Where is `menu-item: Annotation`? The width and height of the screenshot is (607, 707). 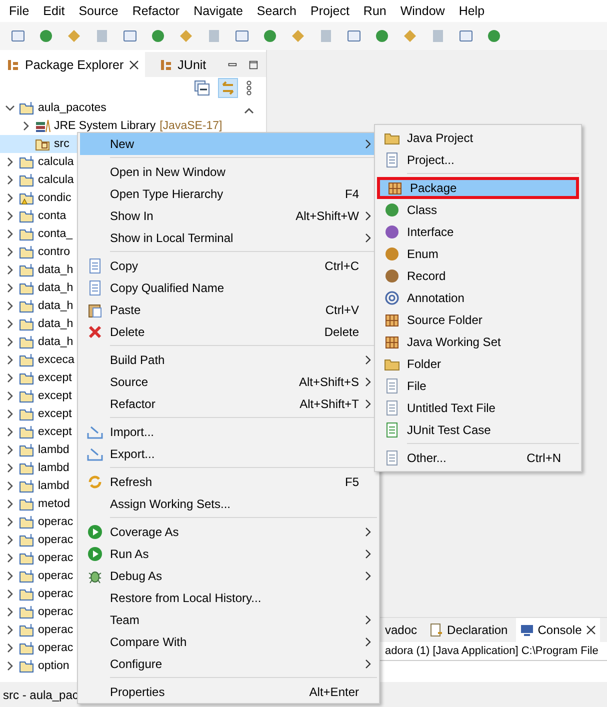 menu-item: Annotation is located at coordinates (478, 298).